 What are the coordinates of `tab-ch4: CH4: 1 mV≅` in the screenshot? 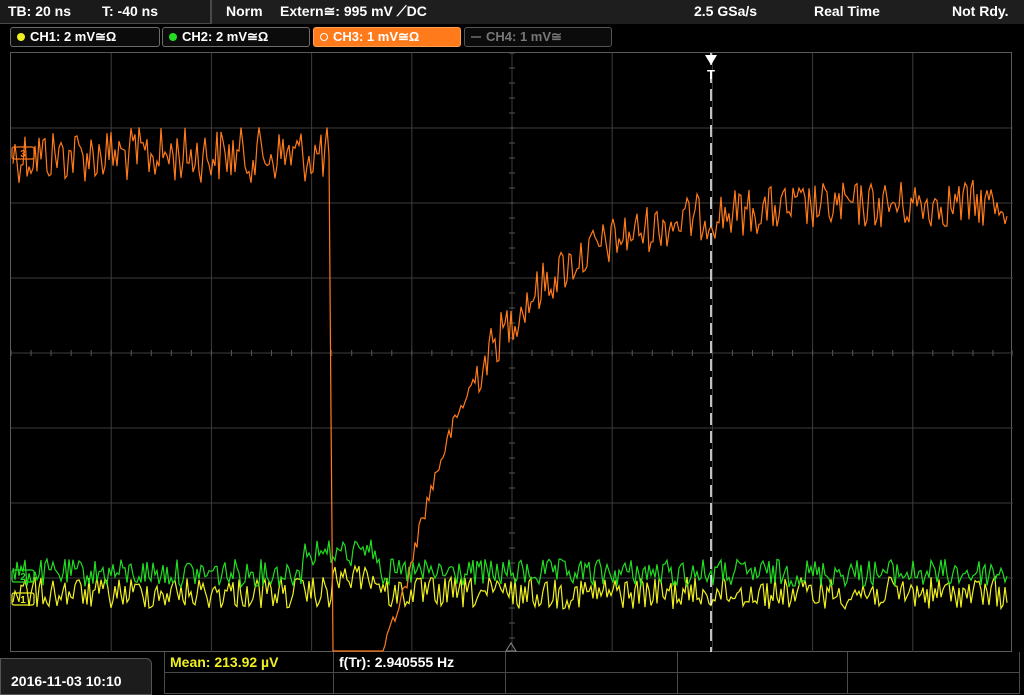 It's located at (538, 37).